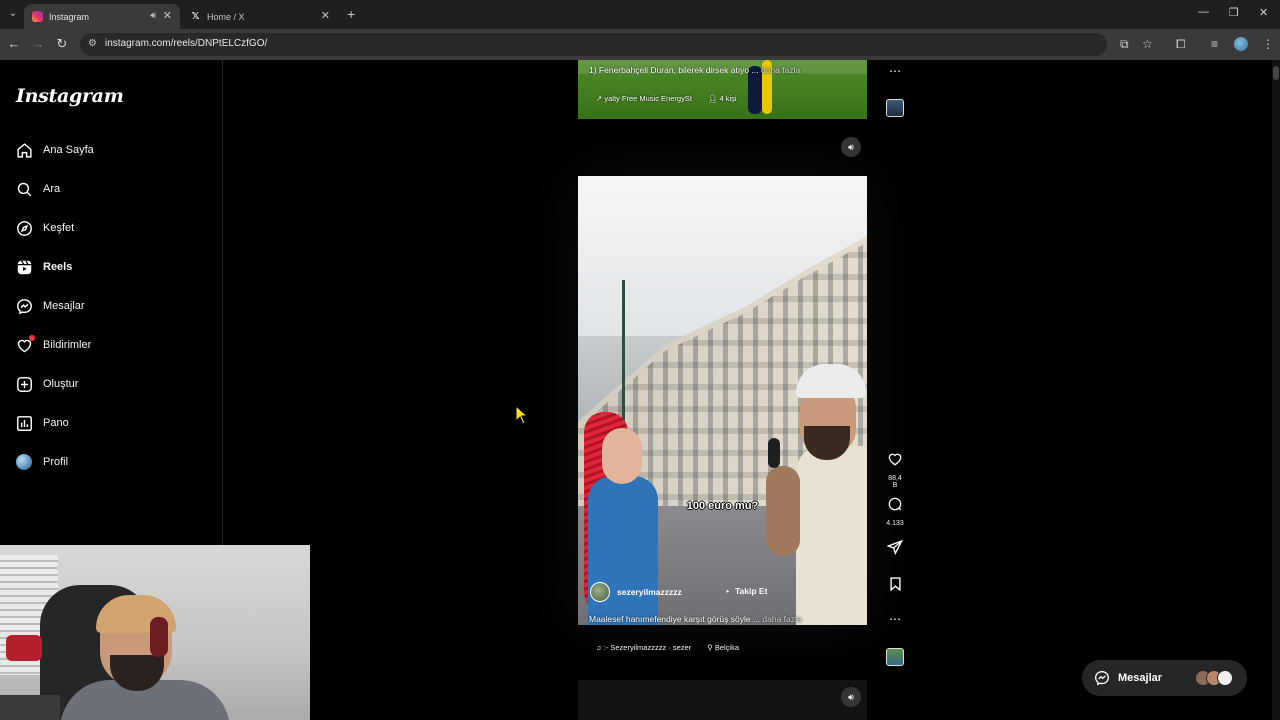  I want to click on sidebar-item-label: Oluştur, so click(61, 384).